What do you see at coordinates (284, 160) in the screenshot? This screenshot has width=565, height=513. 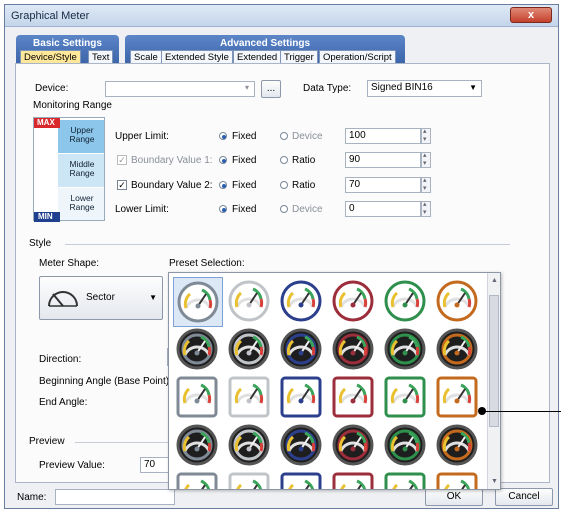 I see `boundary-value-1-ratio-radio` at bounding box center [284, 160].